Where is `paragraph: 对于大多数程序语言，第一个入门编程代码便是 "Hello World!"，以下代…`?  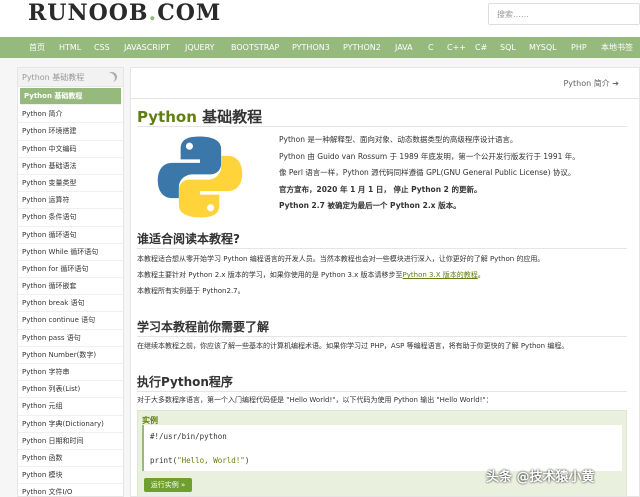 paragraph: 对于大多数程序语言，第一个入门编程代码便是 "Hello World!"，以下代… is located at coordinates (315, 400).